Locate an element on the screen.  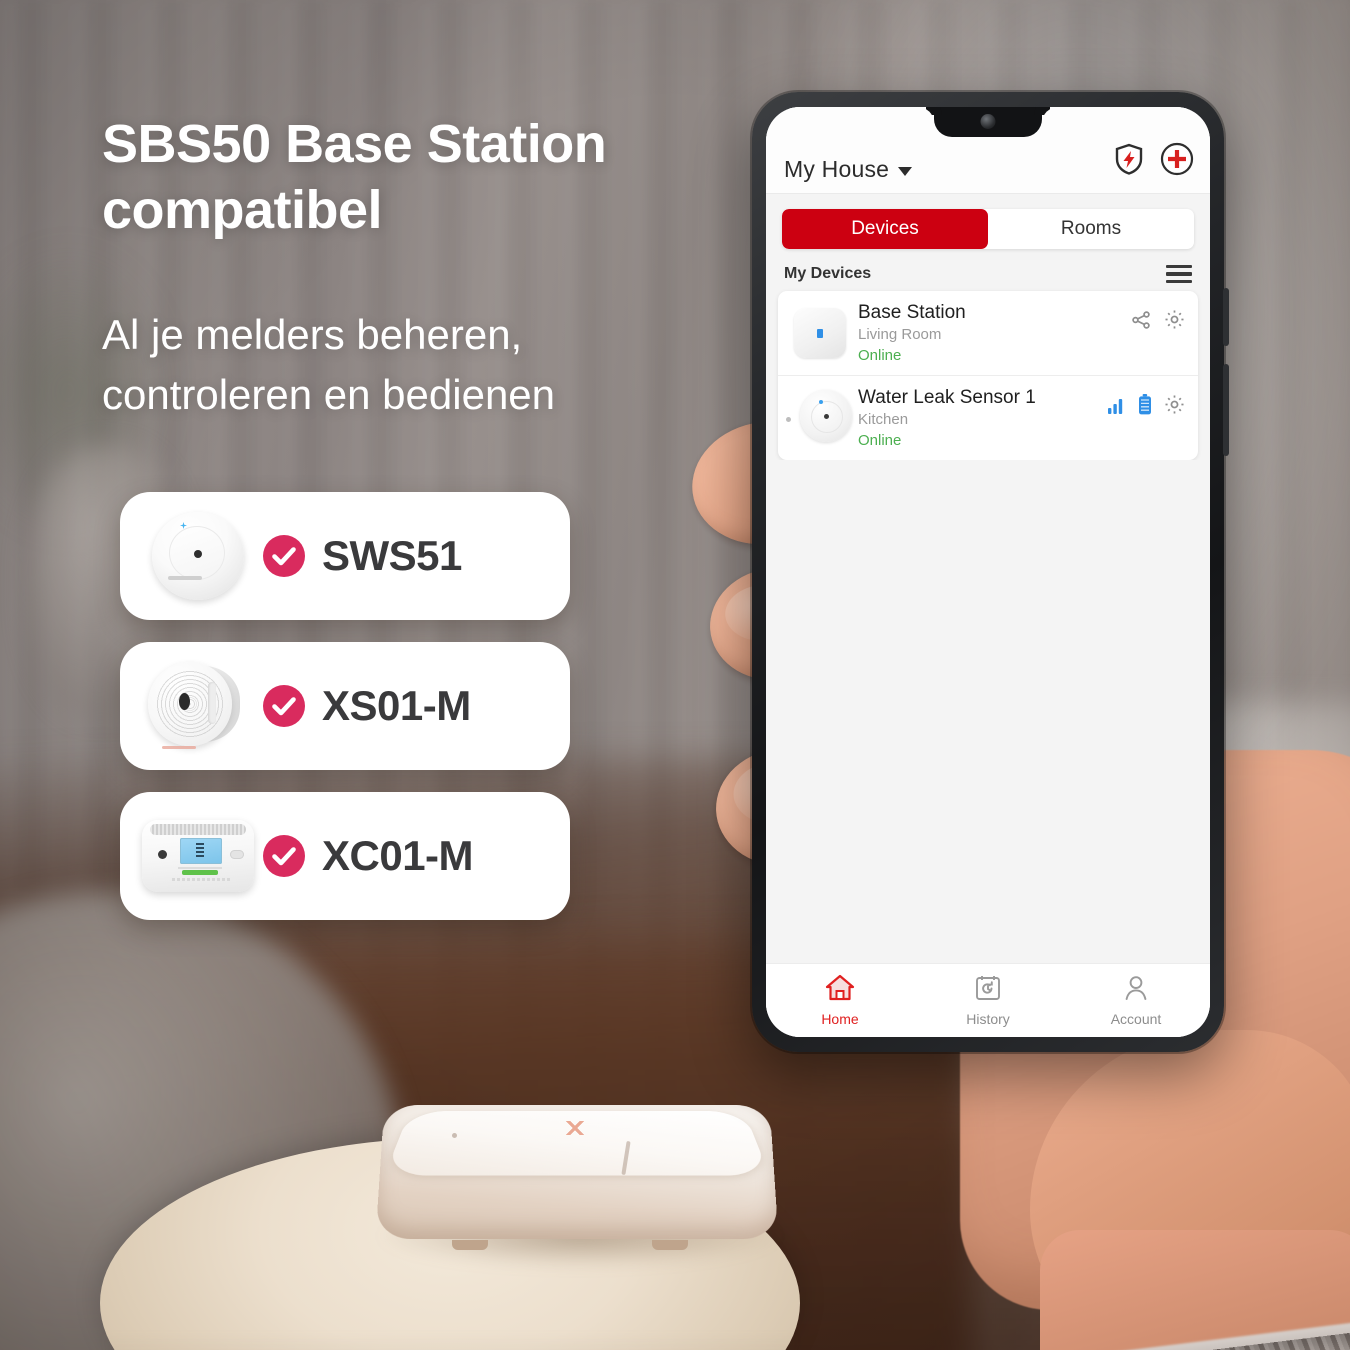
power-button is located at coordinates (1226, 317).